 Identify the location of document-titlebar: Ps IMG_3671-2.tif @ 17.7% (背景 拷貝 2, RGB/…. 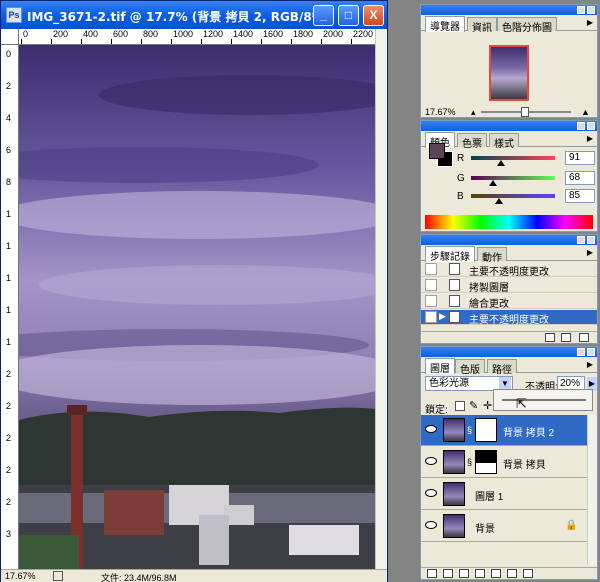
(194, 15).